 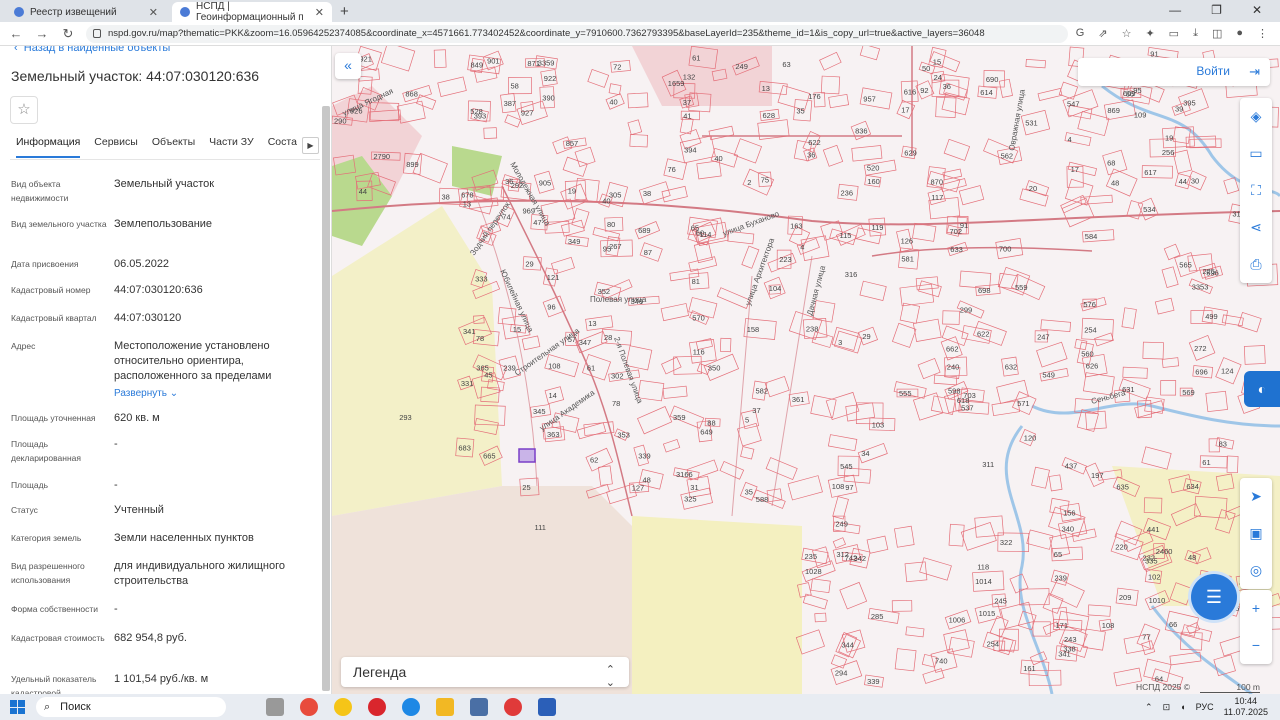 What do you see at coordinates (1262, 389) in the screenshot?
I see `assistant-icon: ◐` at bounding box center [1262, 389].